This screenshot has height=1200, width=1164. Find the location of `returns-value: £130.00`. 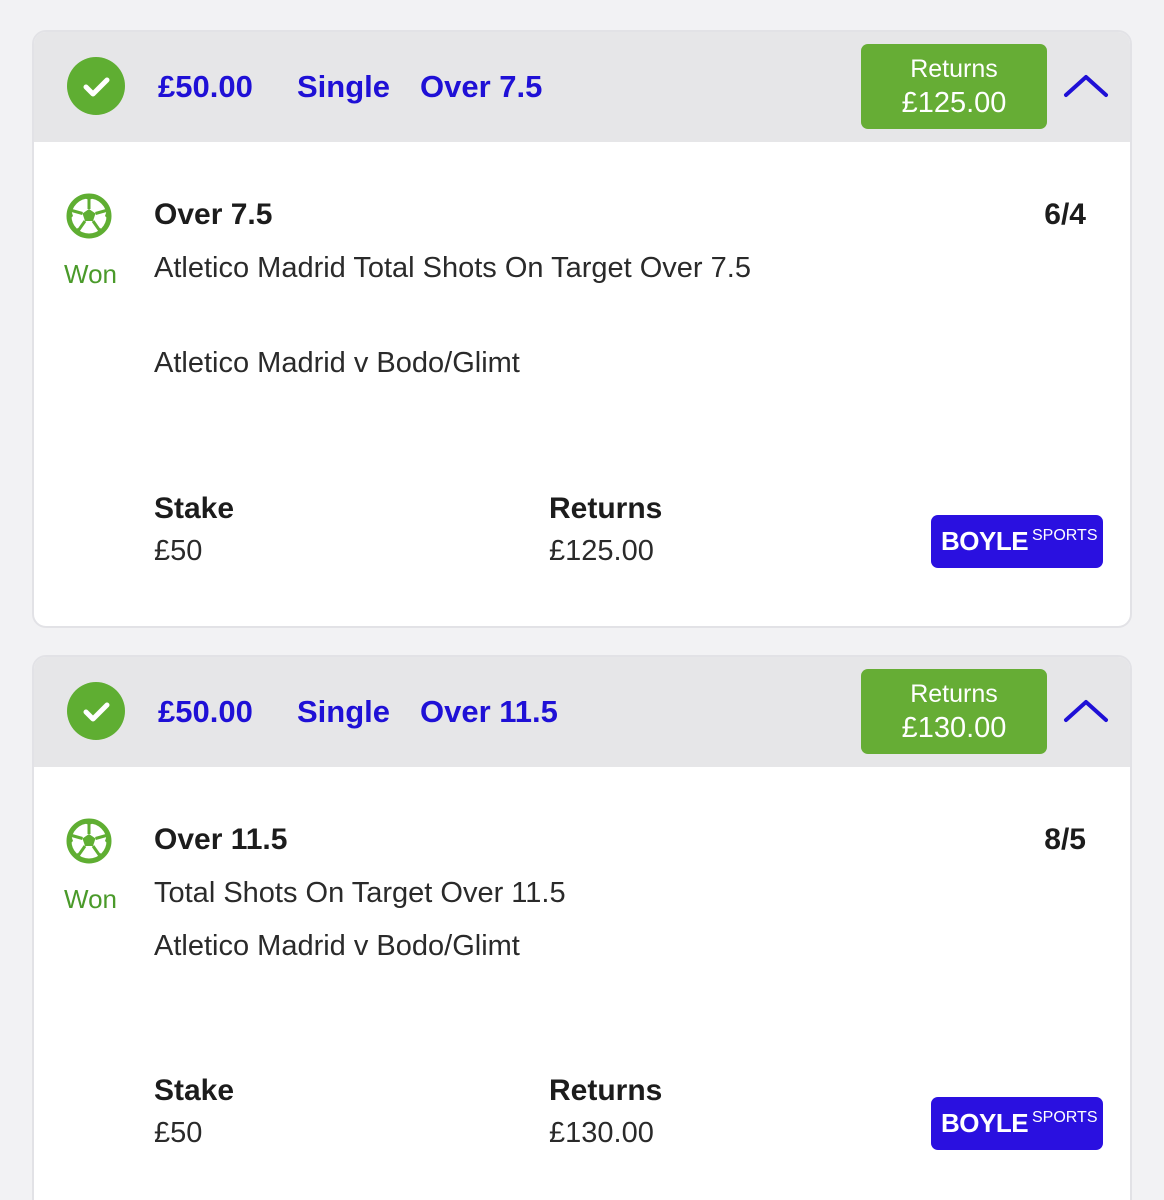

returns-value: £130.00 is located at coordinates (601, 1133).